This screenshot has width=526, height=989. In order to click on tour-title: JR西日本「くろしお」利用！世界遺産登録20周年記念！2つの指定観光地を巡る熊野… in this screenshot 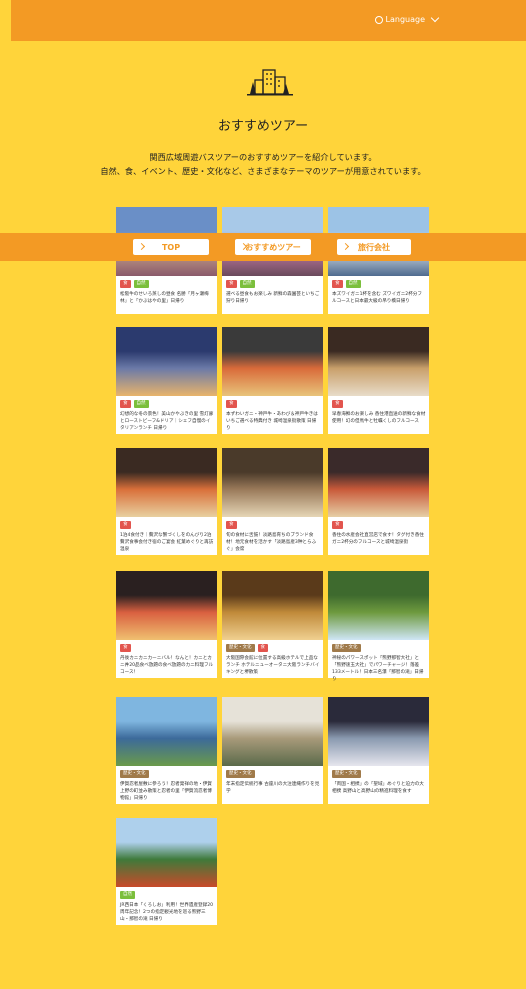, I will do `click(167, 912)`.